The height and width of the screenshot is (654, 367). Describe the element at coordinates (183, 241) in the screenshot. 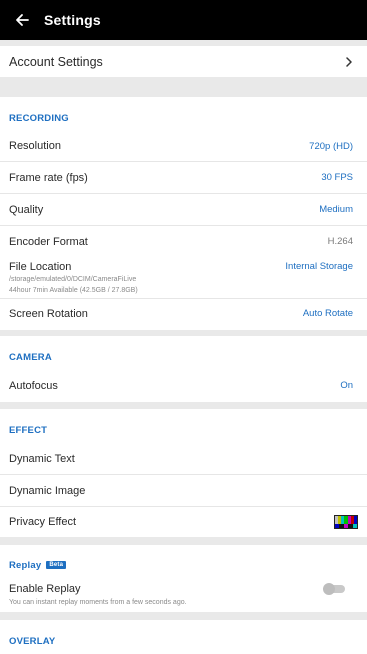

I see `encoder-format-row: Encoder Format H.264` at that location.